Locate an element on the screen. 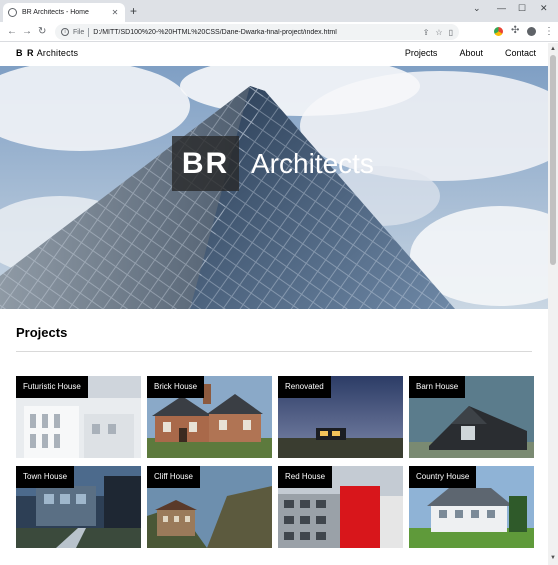 Image resolution: width=558 pixels, height=565 pixels. new-tab-icon: + is located at coordinates (133, 11).